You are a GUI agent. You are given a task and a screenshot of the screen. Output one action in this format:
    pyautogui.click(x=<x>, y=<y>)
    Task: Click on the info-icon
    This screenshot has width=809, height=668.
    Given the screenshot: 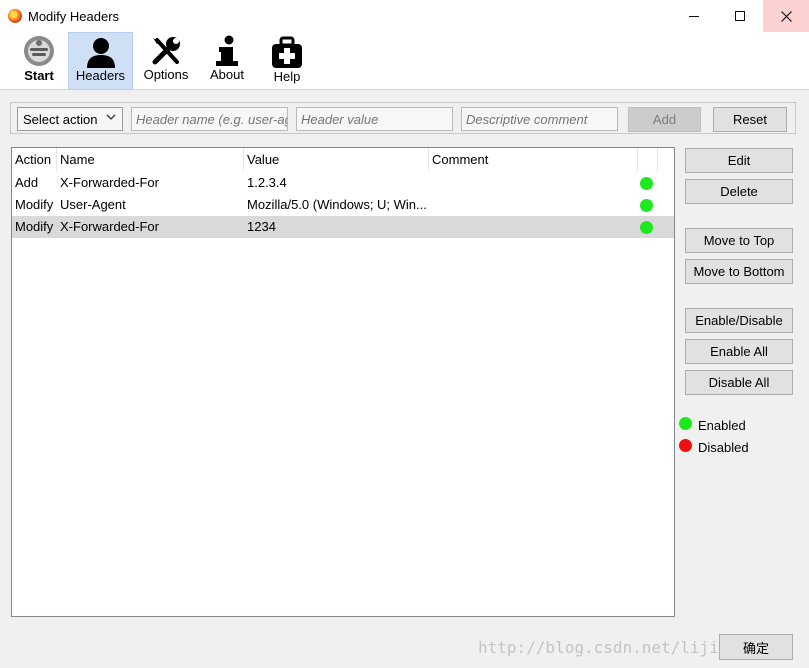 What is the action you would take?
    pyautogui.click(x=227, y=50)
    